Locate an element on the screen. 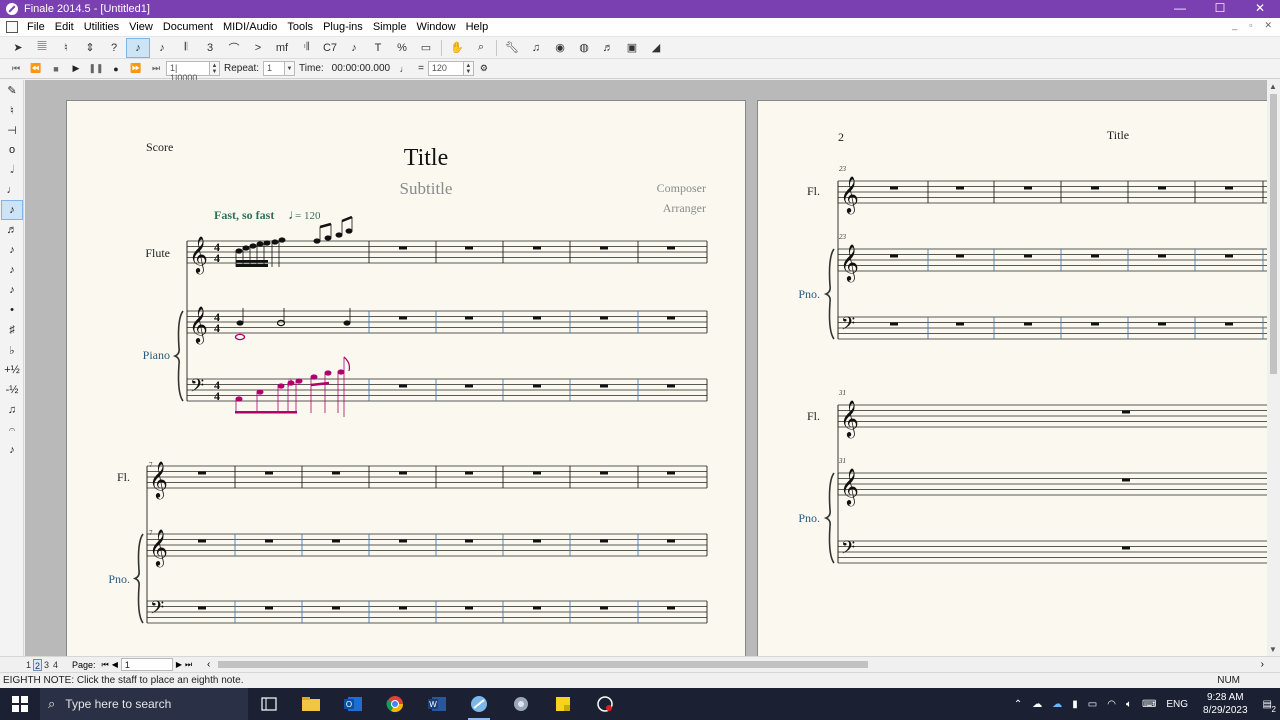 This screenshot has width=1280, height=720. last-page-icon: ⏭ is located at coordinates (188, 665).